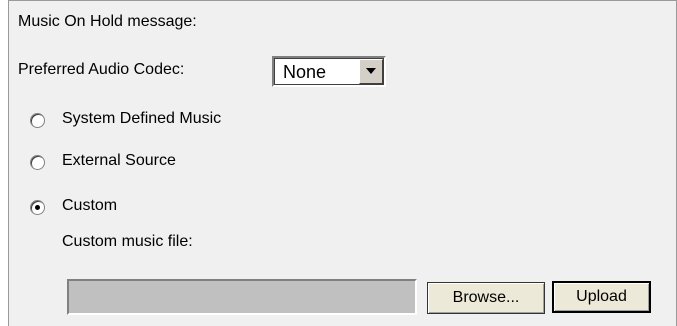 This screenshot has width=677, height=326. I want to click on radio-custom, so click(37, 207).